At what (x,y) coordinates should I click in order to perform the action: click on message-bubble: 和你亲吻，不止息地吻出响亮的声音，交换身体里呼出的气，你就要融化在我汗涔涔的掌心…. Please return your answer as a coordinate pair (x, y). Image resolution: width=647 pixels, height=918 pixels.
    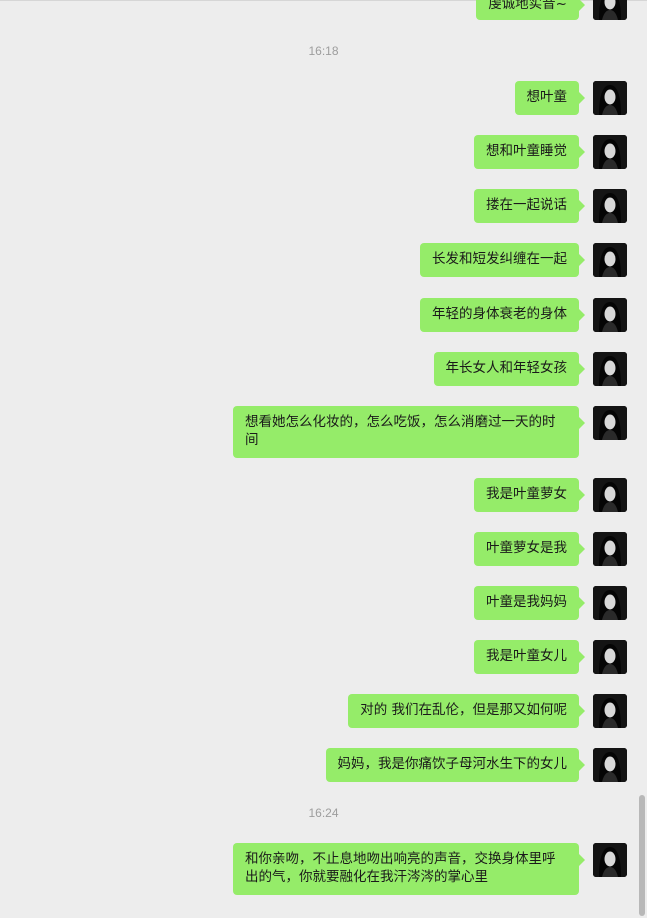
    Looking at the image, I should click on (409, 869).